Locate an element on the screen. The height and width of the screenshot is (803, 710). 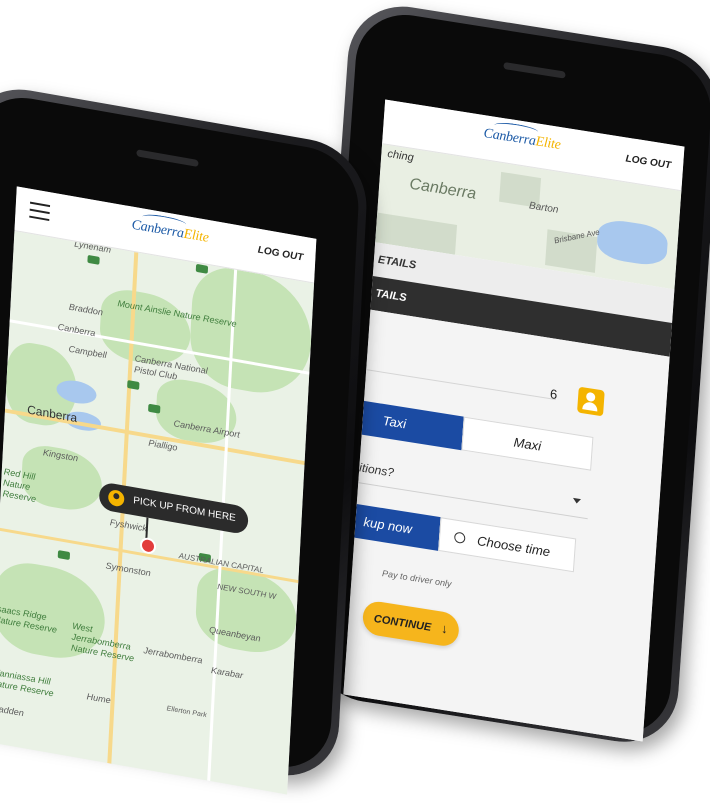
map-label: Canberra is located at coordinates (76, 330).